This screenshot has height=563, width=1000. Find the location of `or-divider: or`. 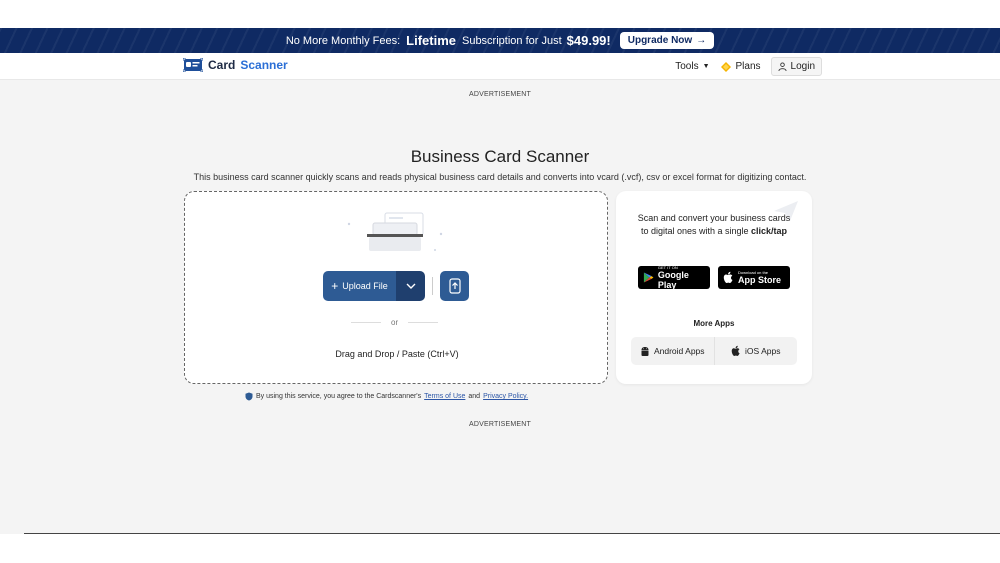

or-divider: or is located at coordinates (395, 322).